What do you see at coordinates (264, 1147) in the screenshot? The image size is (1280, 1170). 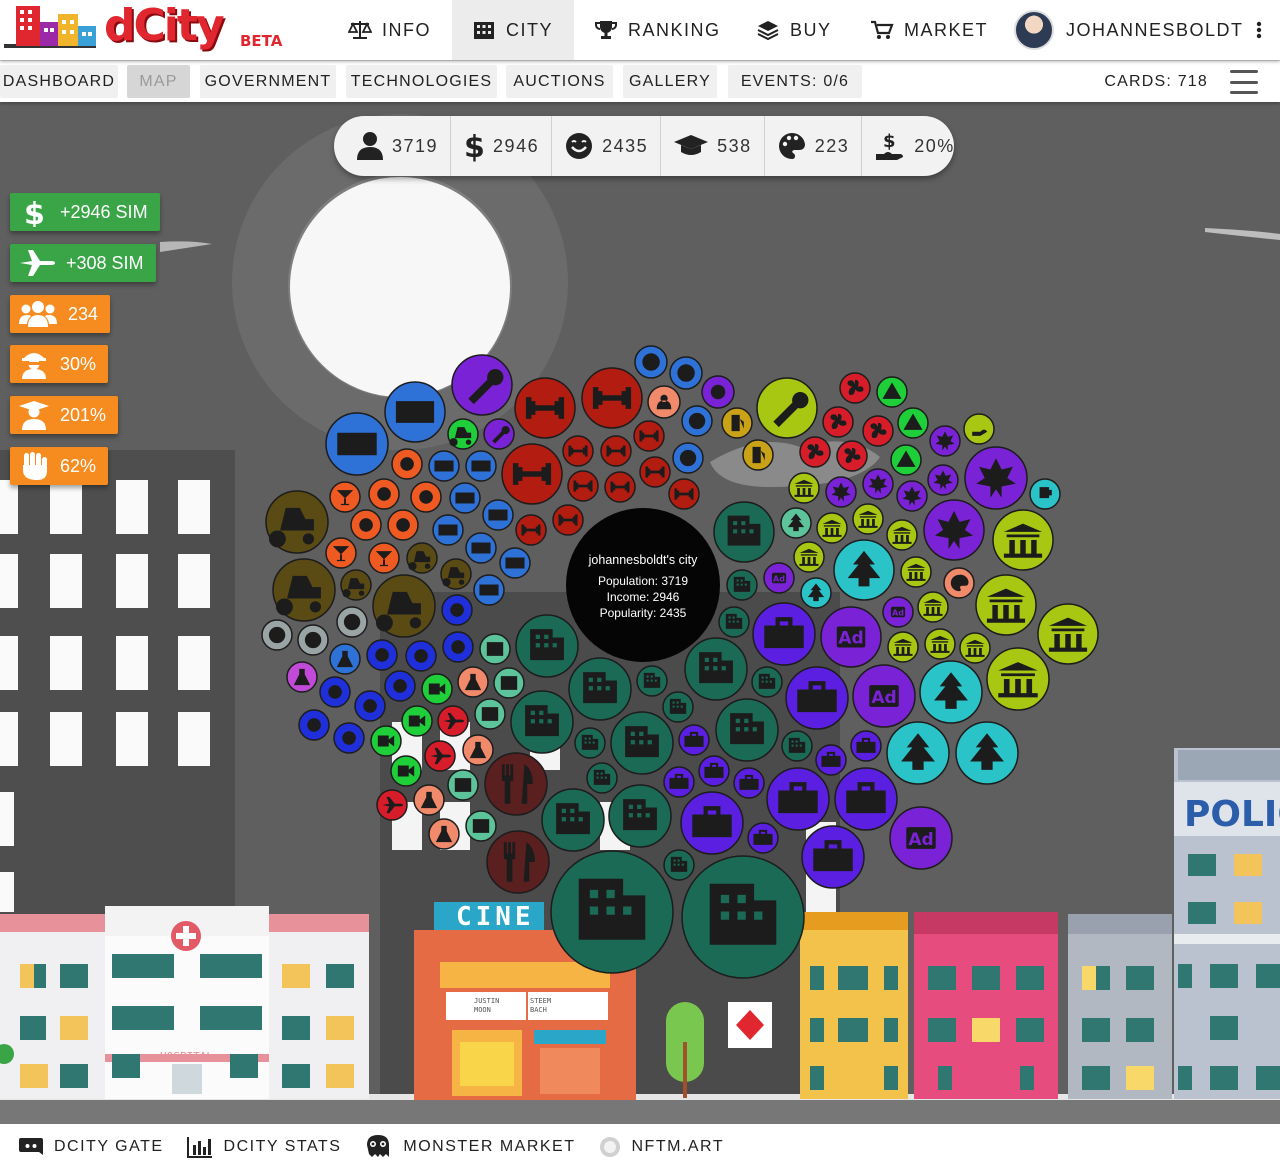 I see `footer-dcity-stats: DCITY STATS` at bounding box center [264, 1147].